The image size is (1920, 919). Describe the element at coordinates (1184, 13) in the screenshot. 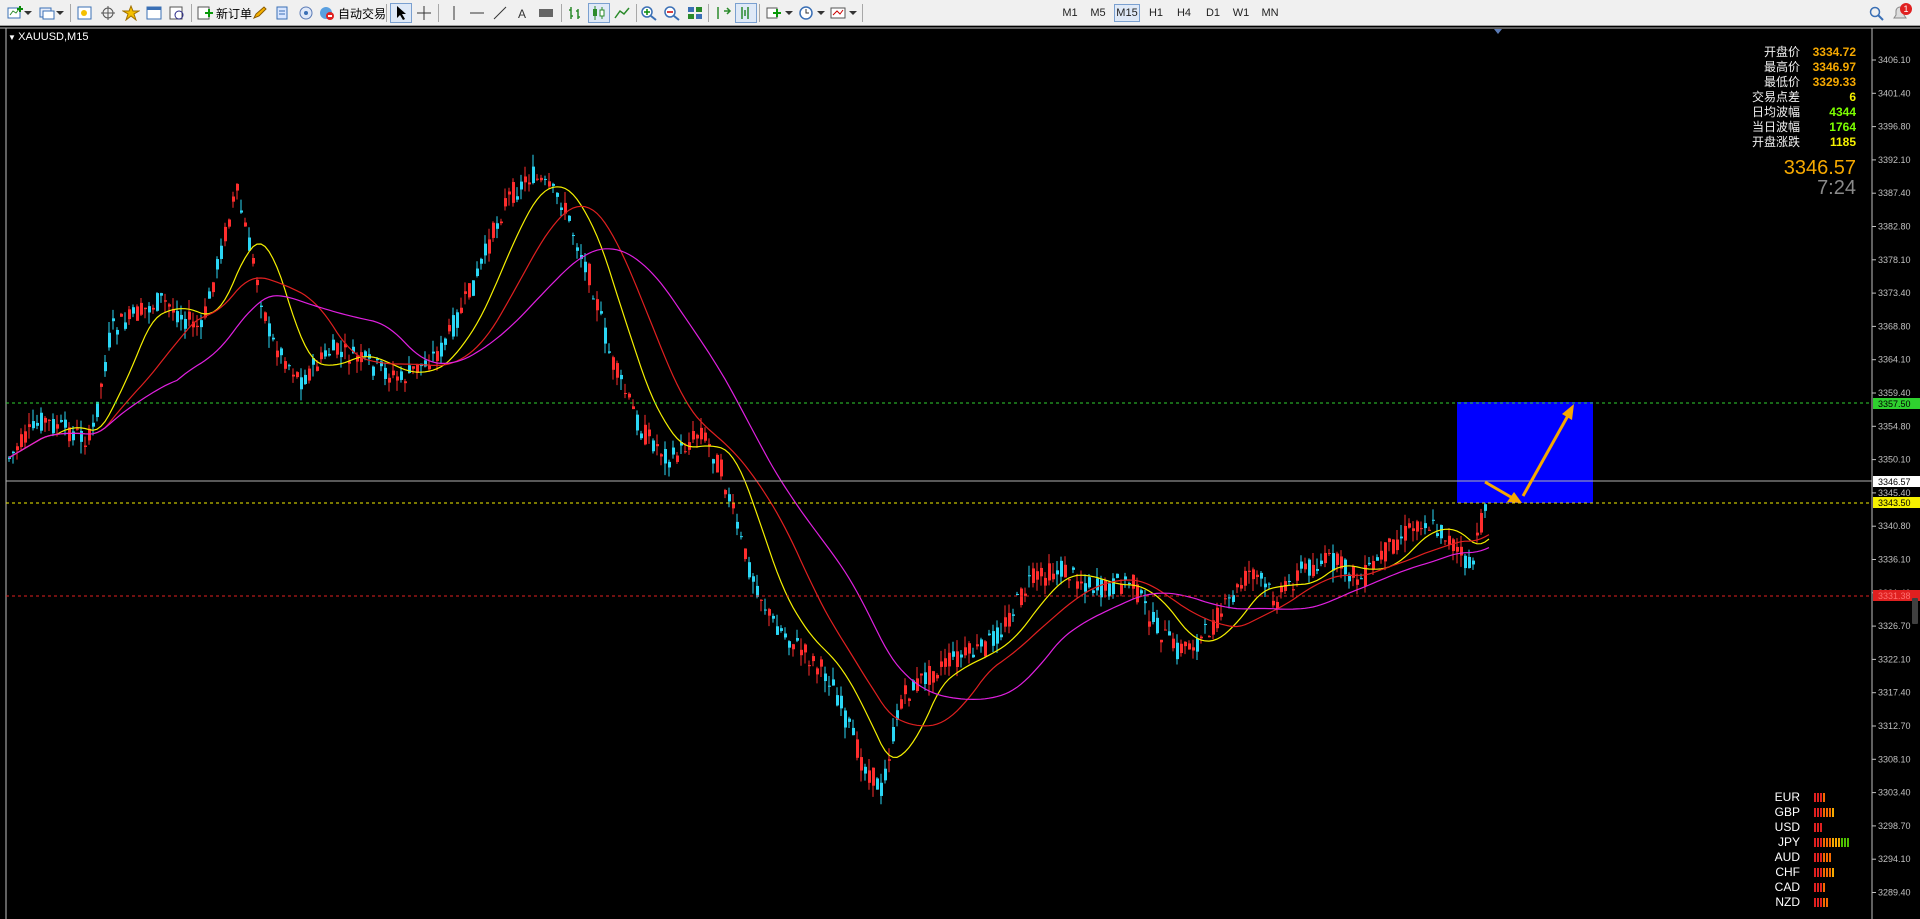

I see `timeframe-h4-button: H4` at that location.